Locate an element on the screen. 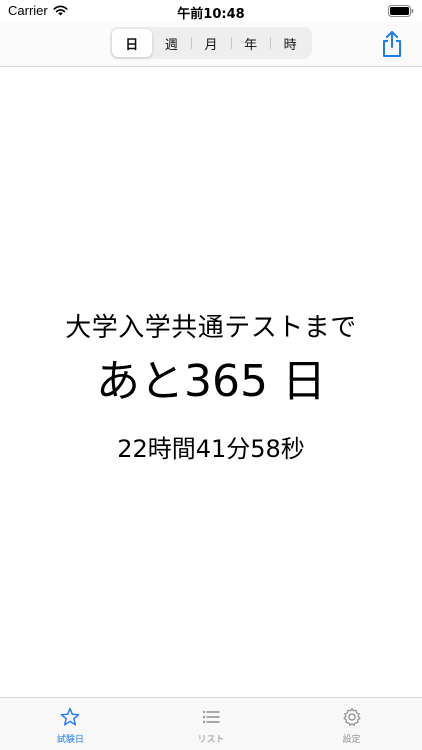  segment-year: 年 is located at coordinates (250, 43).